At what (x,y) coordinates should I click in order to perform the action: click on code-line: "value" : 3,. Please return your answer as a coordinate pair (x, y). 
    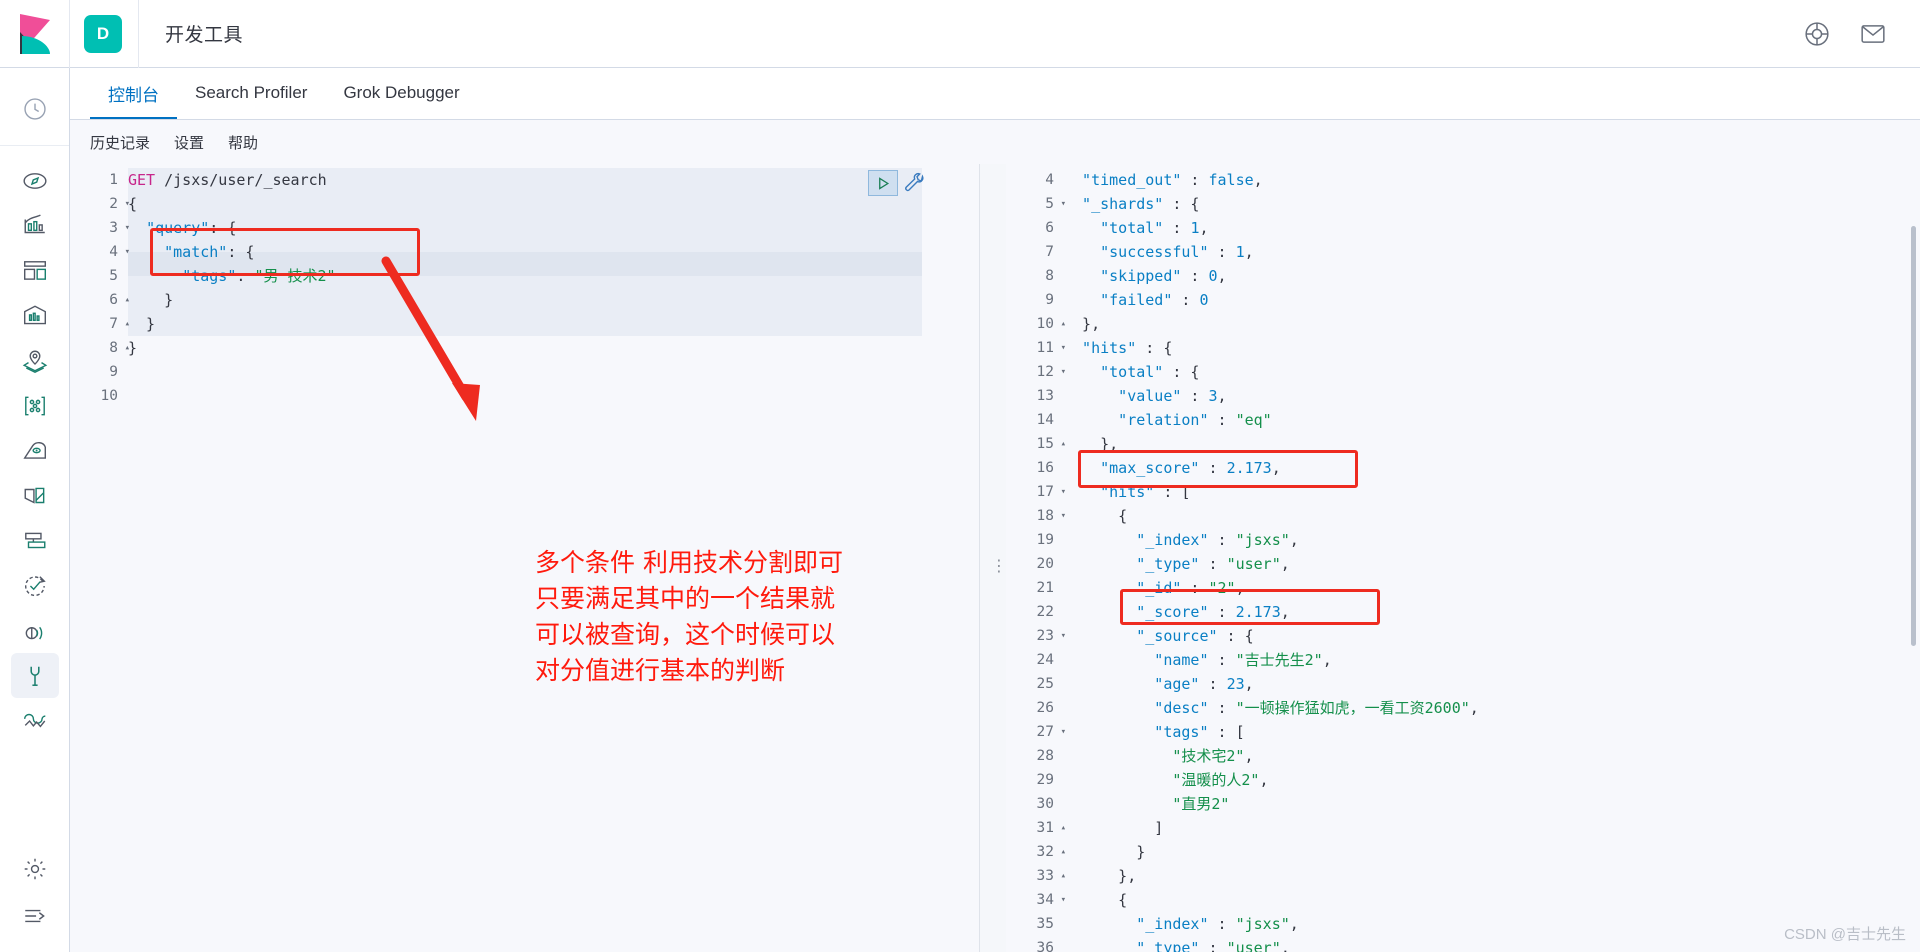
    Looking at the image, I should click on (1145, 396).